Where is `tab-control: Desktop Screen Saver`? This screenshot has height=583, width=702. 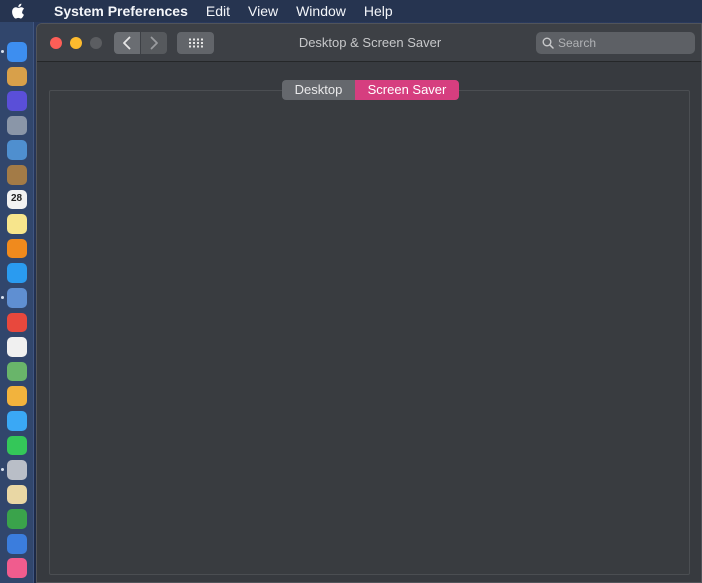 tab-control: Desktop Screen Saver is located at coordinates (370, 90).